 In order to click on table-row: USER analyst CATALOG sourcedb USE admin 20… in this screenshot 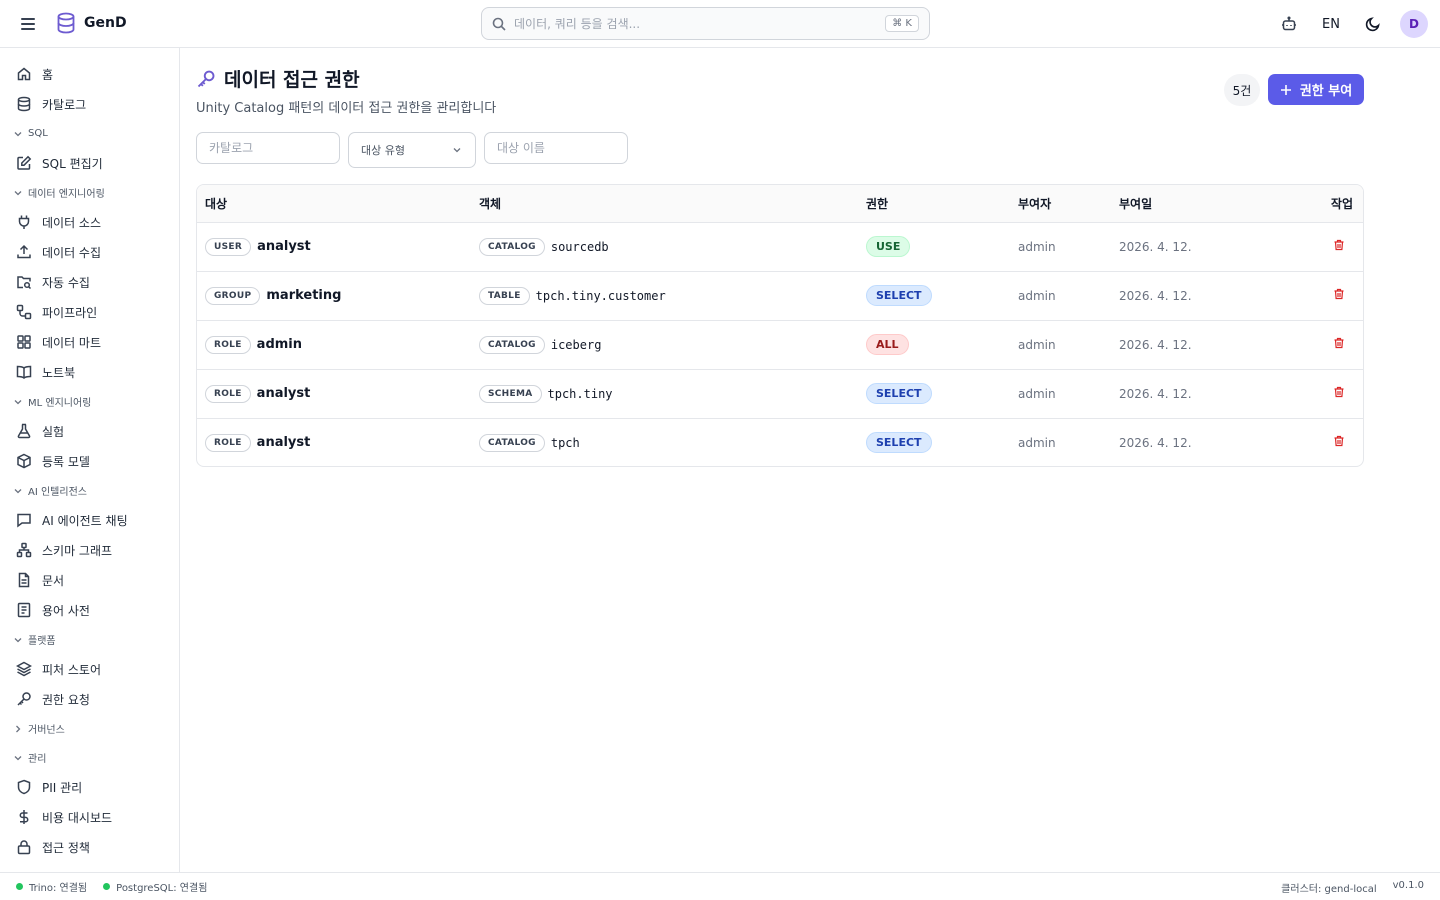, I will do `click(780, 247)`.